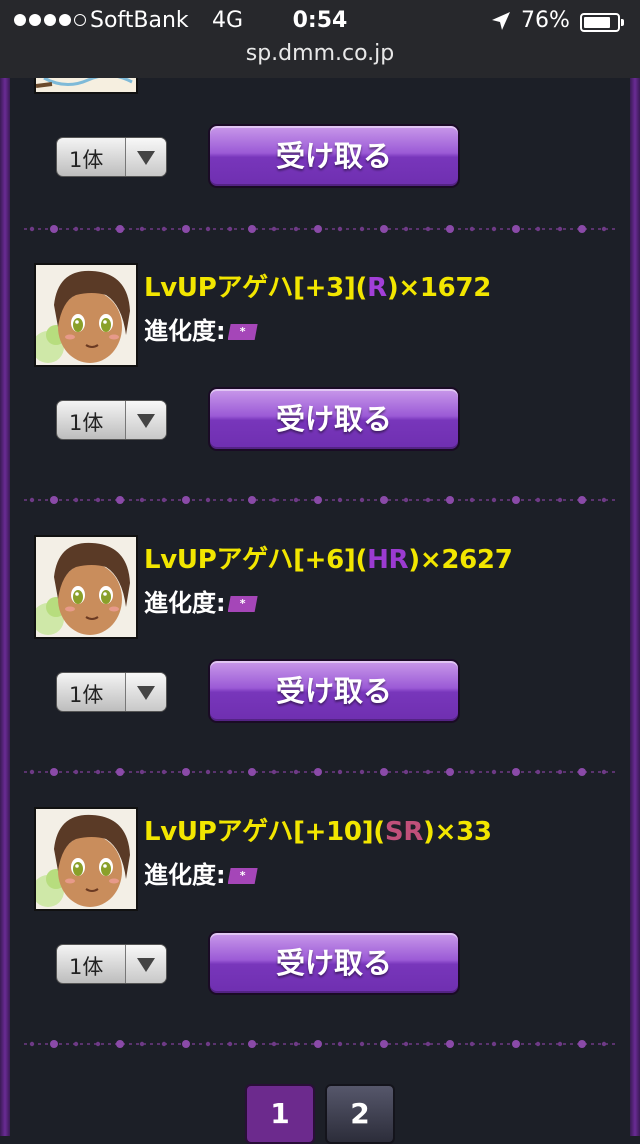 This screenshot has width=640, height=1144. Describe the element at coordinates (360, 1114) in the screenshot. I see `page-button-2: 2` at that location.